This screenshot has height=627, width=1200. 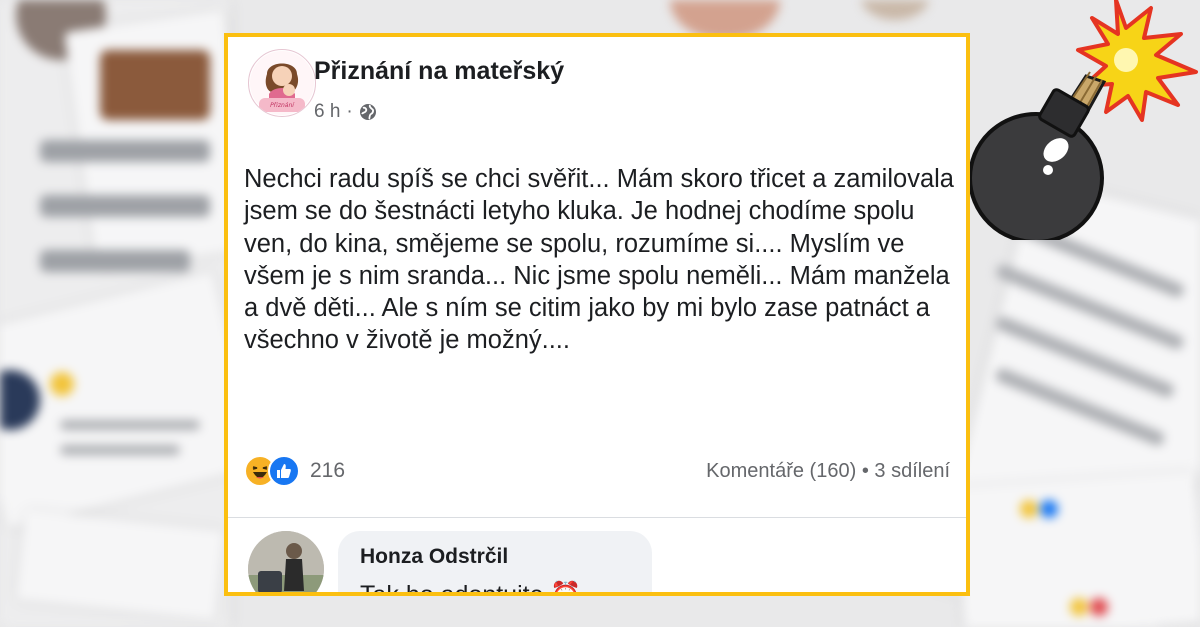 I want to click on post-header: Přiznání, so click(x=282, y=83).